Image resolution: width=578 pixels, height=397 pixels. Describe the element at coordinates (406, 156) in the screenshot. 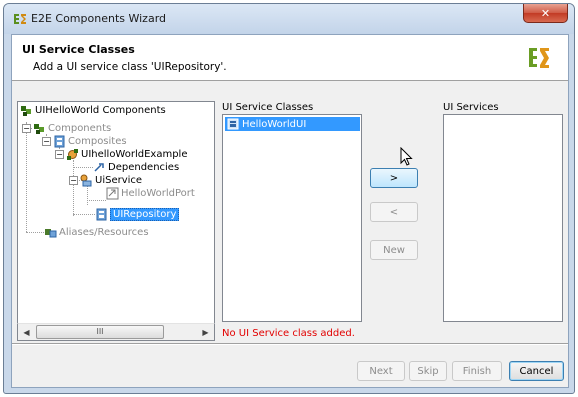

I see `mouse-cursor-icon` at that location.